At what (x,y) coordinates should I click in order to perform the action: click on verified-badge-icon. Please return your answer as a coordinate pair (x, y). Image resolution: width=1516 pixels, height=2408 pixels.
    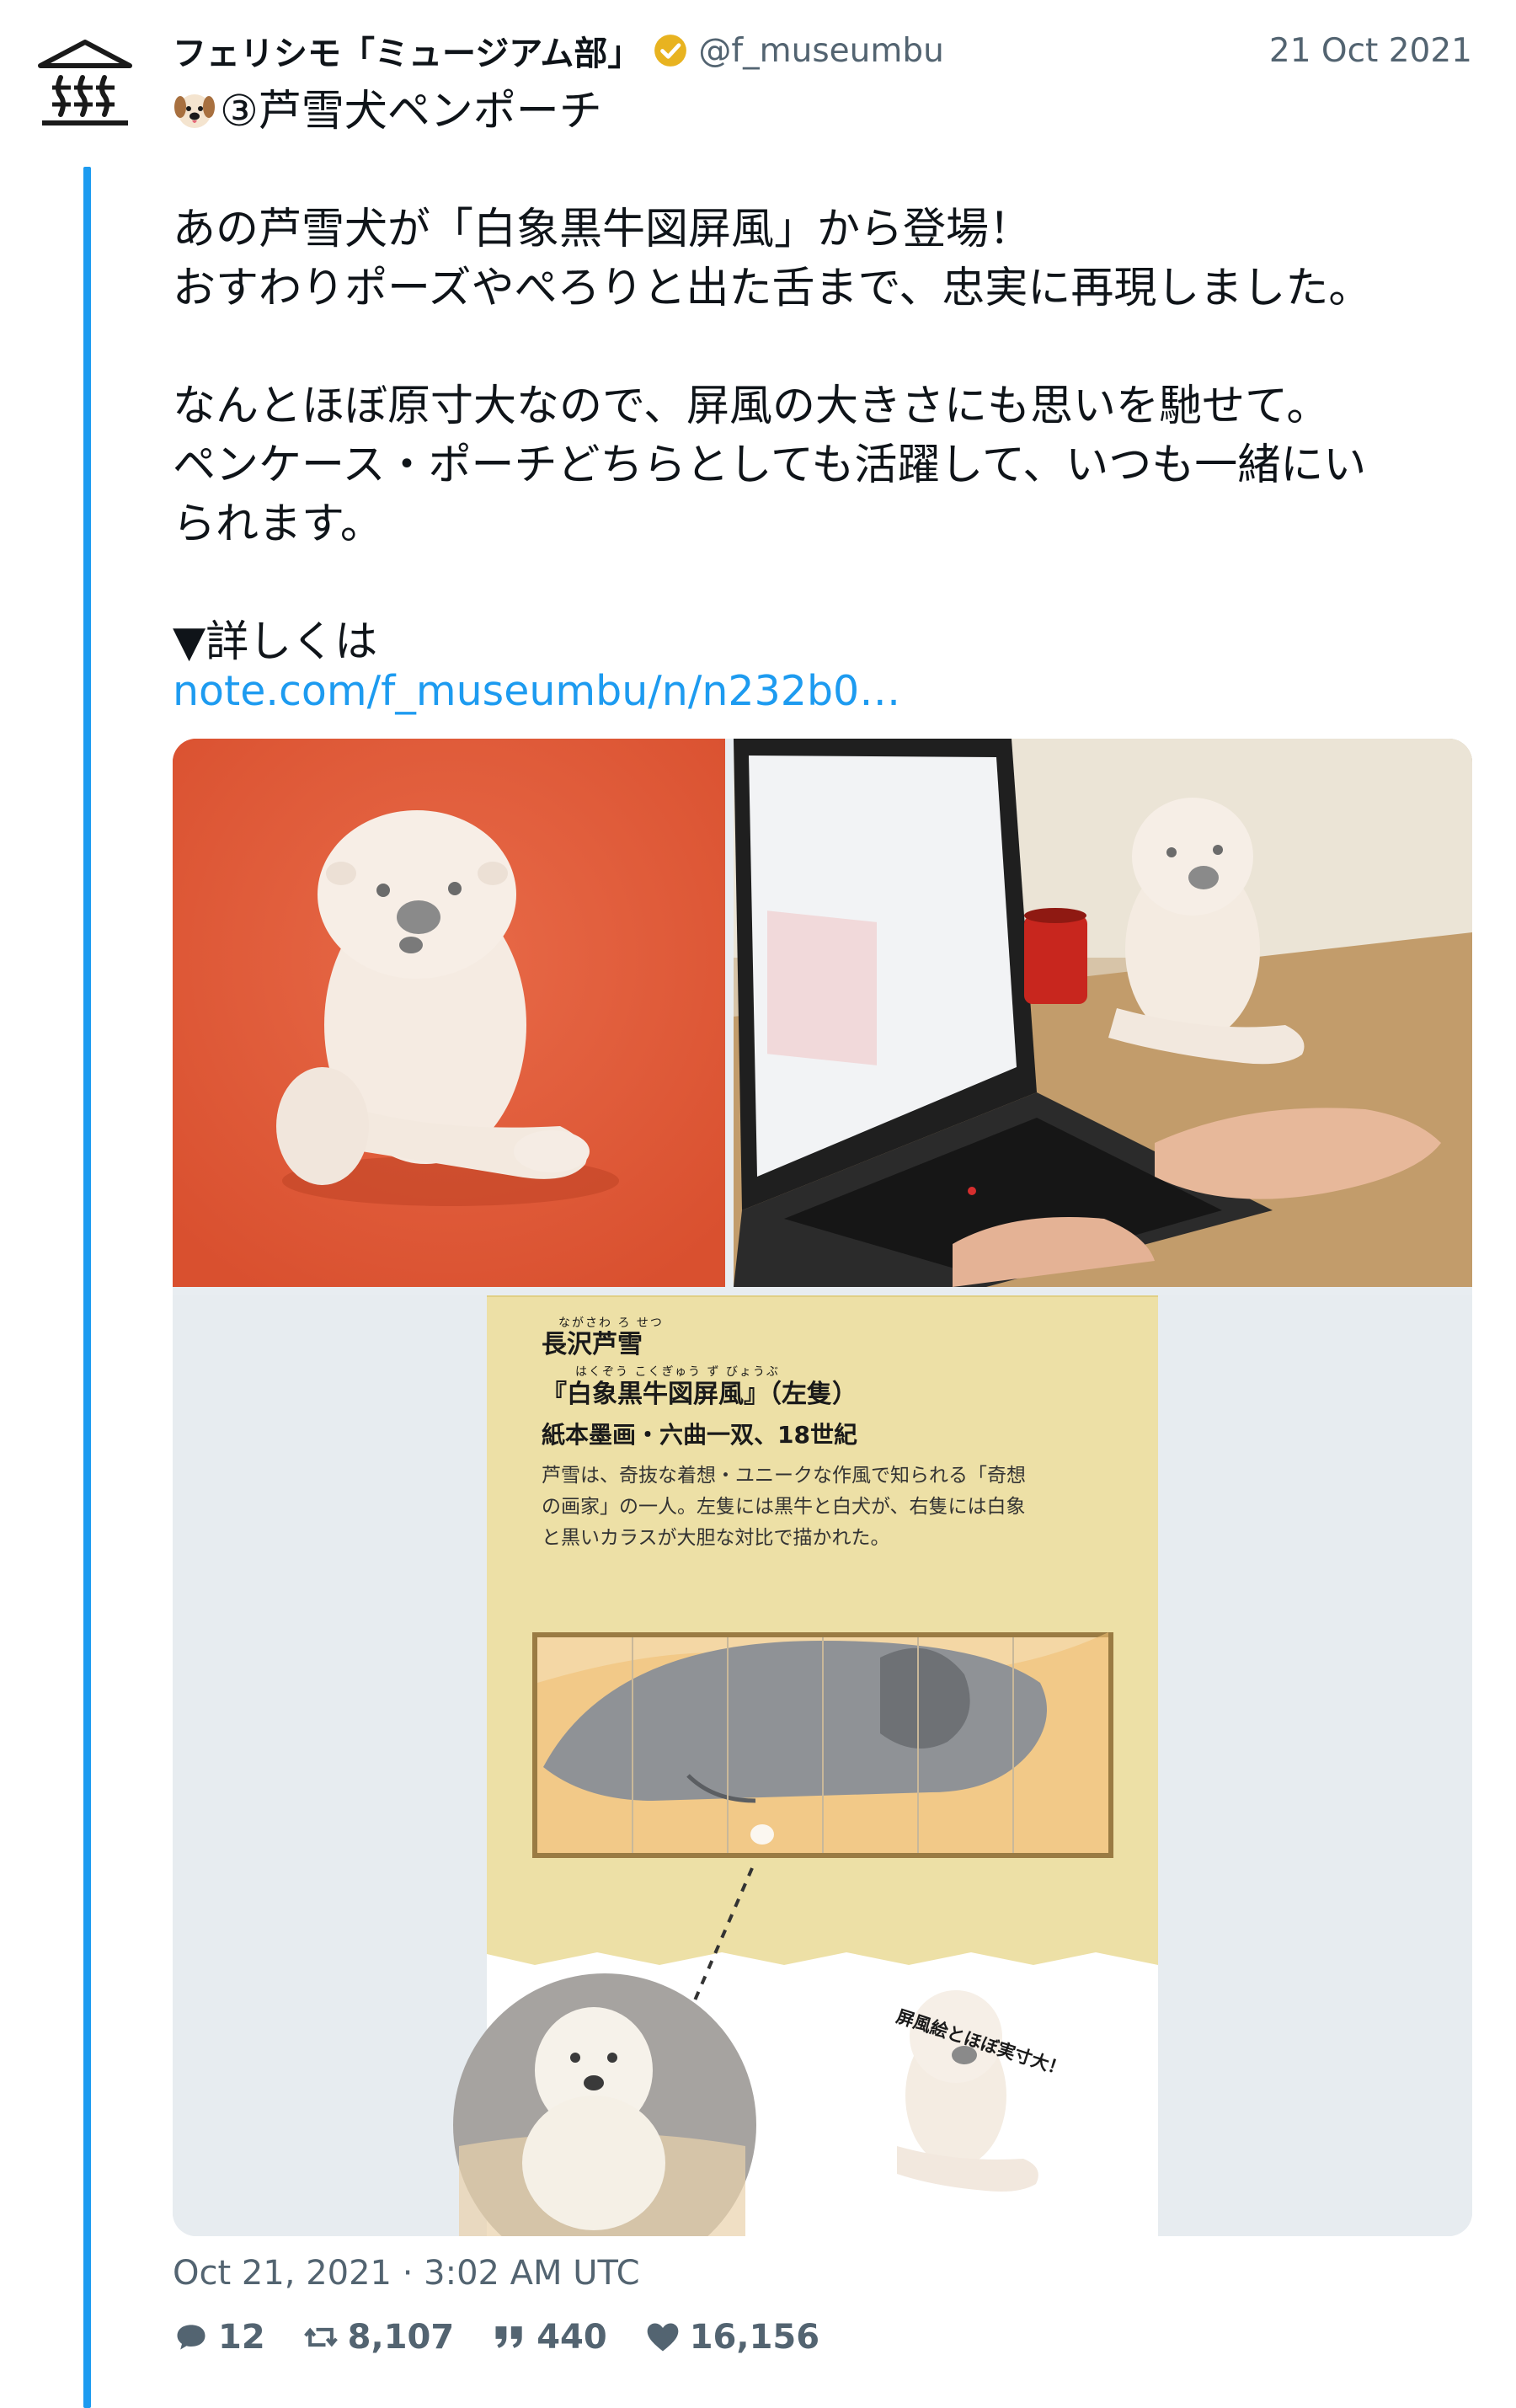
    Looking at the image, I should click on (670, 51).